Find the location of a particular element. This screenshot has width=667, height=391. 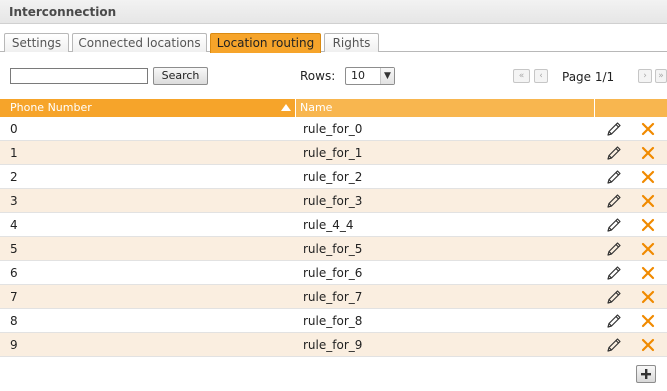

cell-rule-name: rule_for_6 is located at coordinates (333, 273).